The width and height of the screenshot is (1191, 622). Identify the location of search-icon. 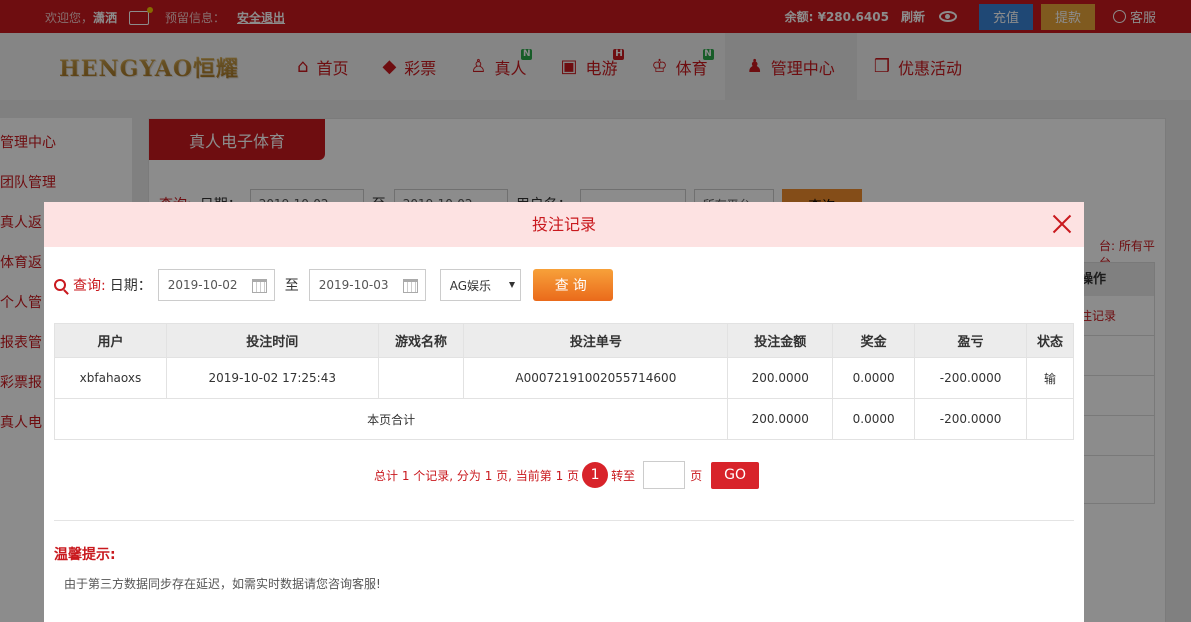
(60, 285).